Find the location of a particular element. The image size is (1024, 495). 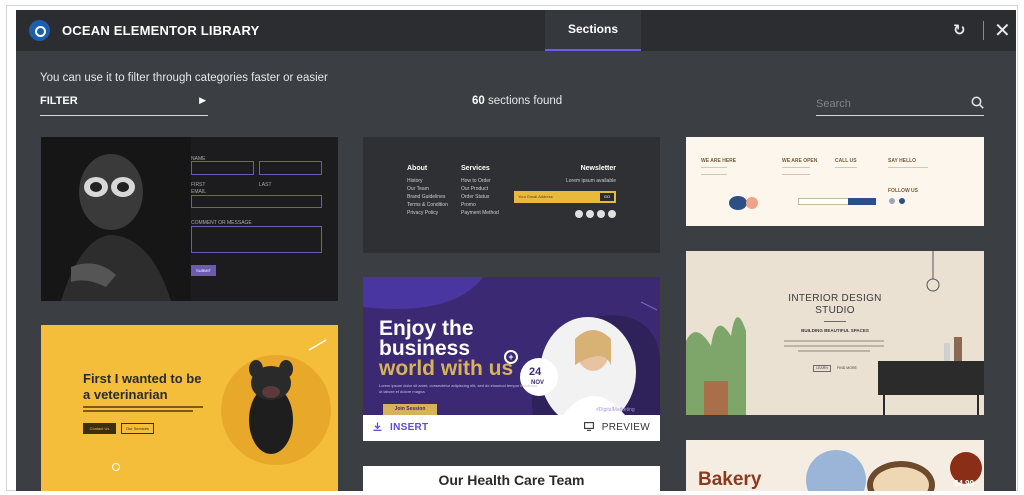

contact-social-icons is located at coordinates (897, 201).